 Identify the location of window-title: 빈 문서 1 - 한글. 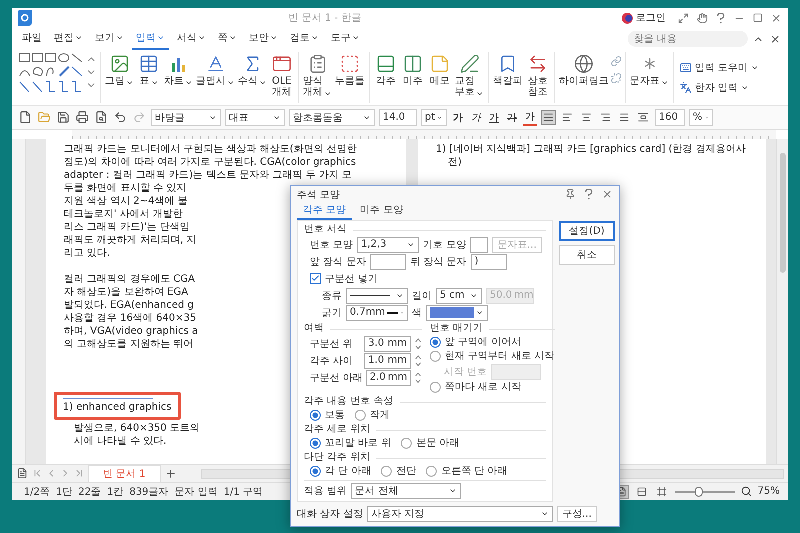
(325, 18).